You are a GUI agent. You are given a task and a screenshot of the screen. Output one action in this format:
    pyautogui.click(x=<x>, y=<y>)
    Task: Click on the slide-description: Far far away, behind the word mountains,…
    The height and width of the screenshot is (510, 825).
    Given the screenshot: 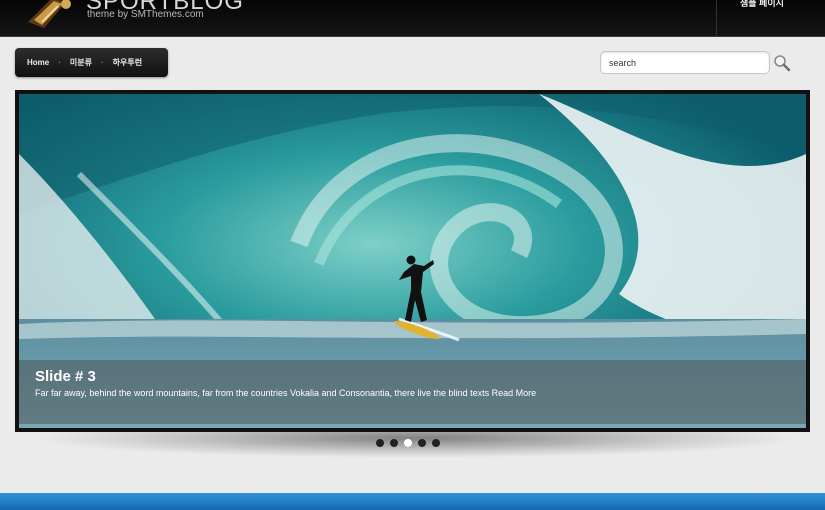 What is the action you would take?
    pyautogui.click(x=262, y=393)
    